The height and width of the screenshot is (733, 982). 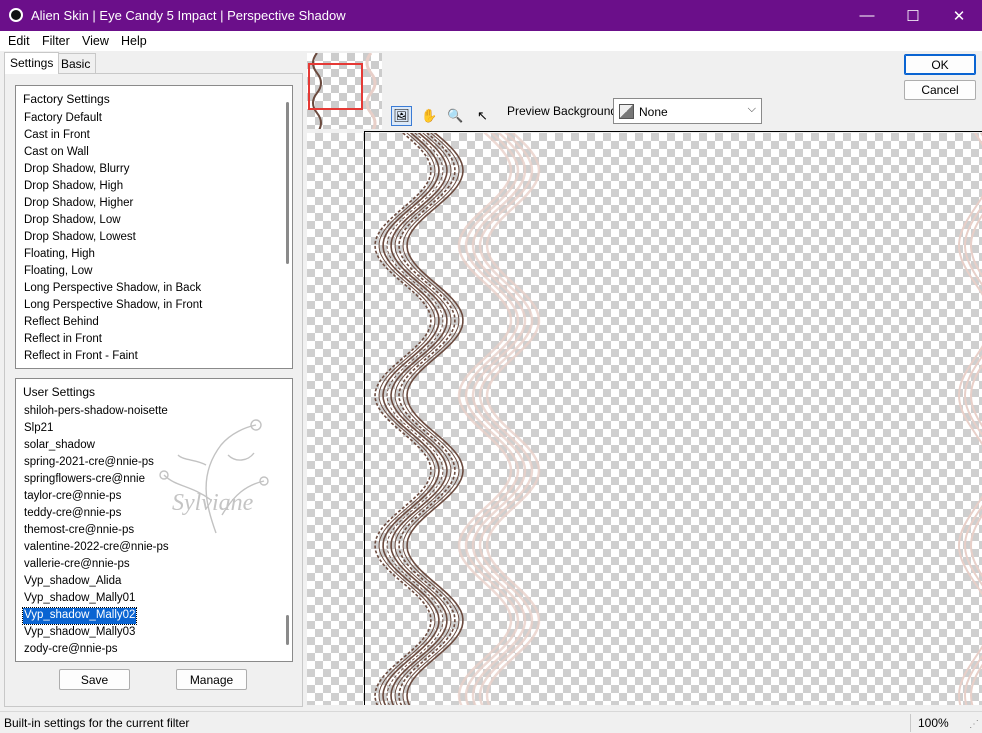 I want to click on status-separator, so click(x=910, y=723).